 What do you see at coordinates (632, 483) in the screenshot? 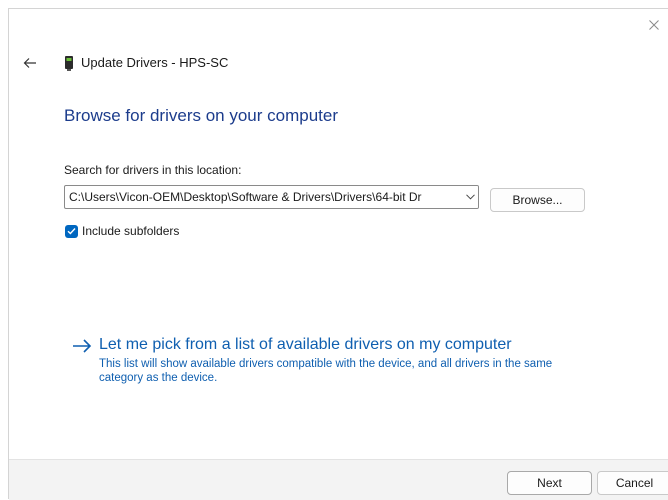
I see `cancel-button: Cancel` at bounding box center [632, 483].